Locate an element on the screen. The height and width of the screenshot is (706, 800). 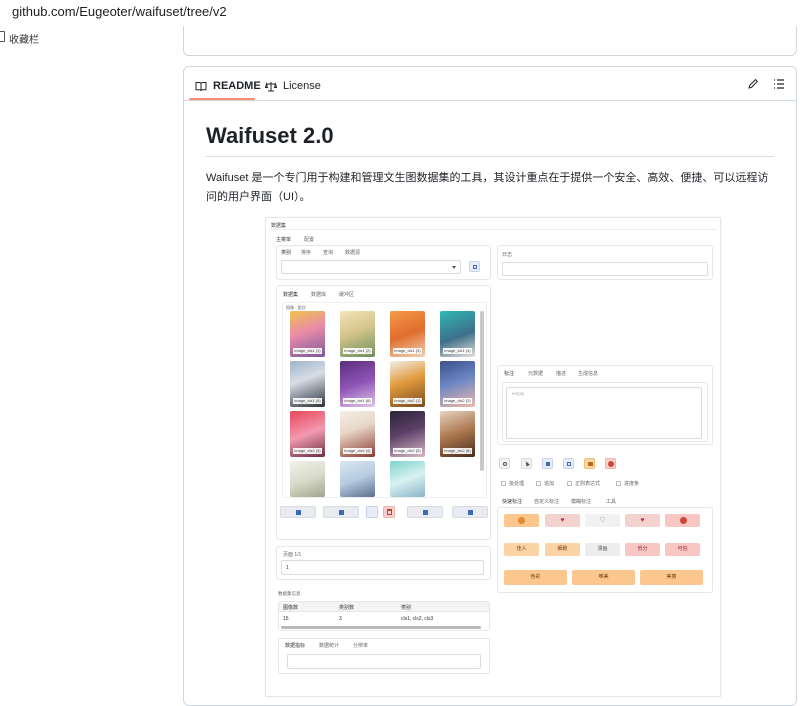
undo-button is located at coordinates (504, 463).